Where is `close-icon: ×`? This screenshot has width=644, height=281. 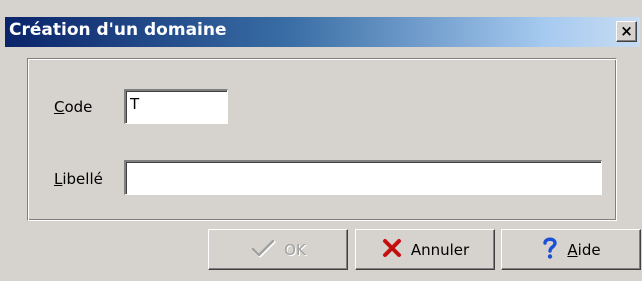
close-icon: × is located at coordinates (626, 31).